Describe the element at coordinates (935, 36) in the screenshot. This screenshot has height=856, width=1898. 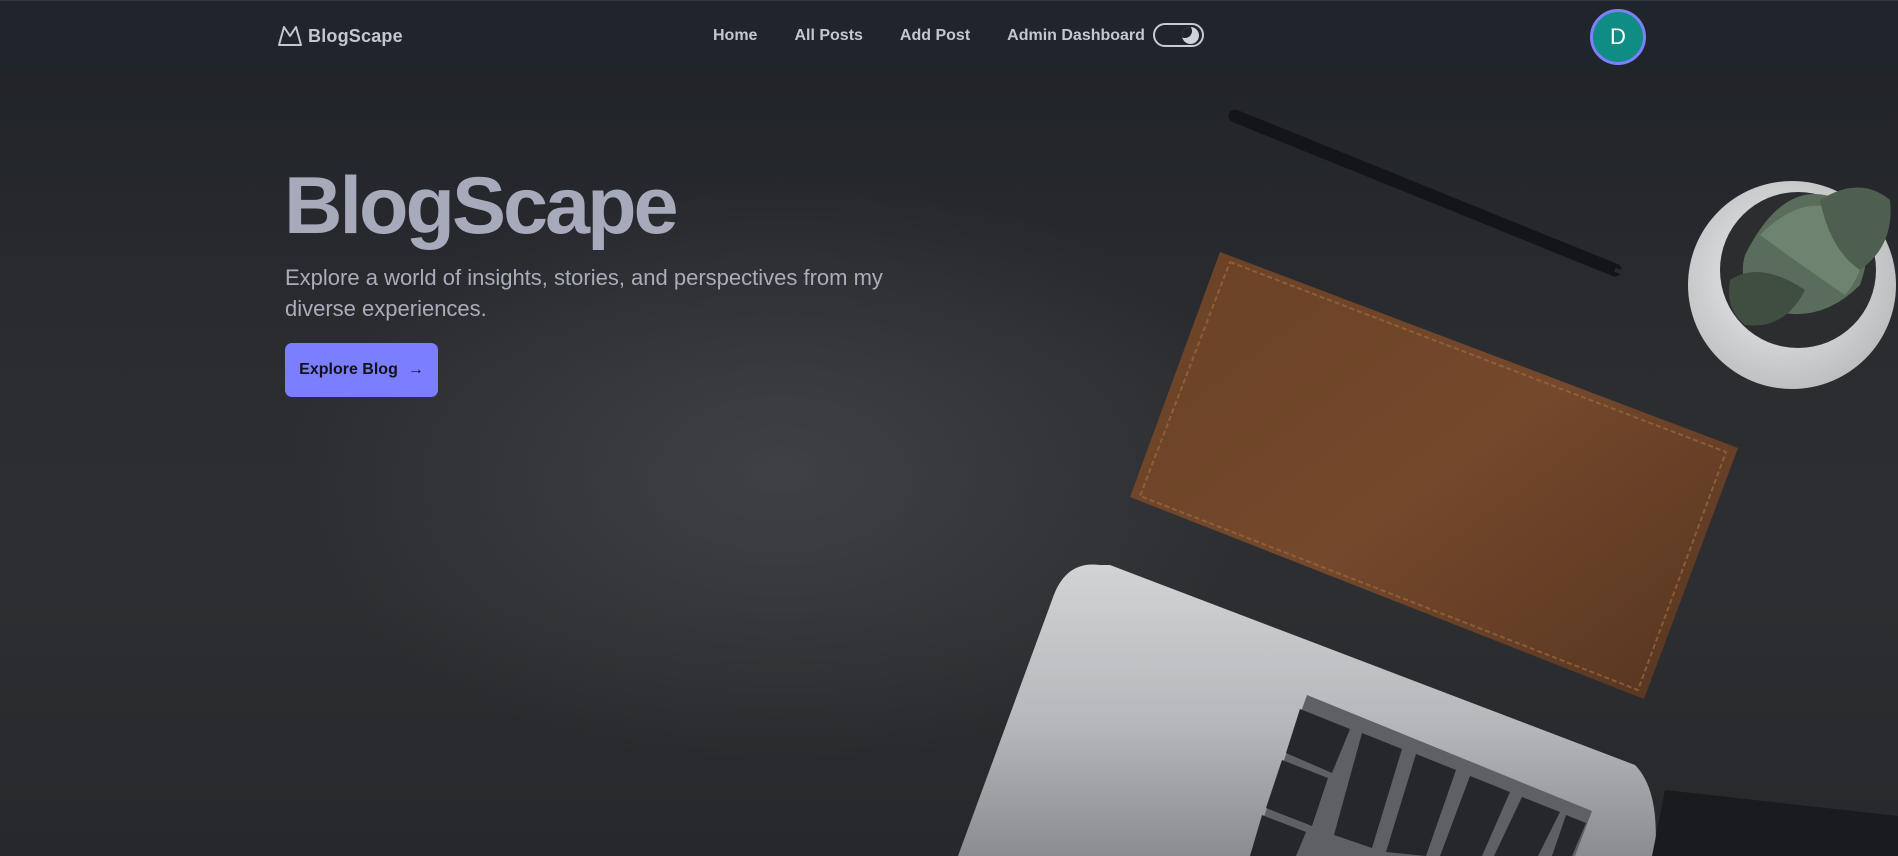
I see `nav-link-add-post: Add Post` at that location.